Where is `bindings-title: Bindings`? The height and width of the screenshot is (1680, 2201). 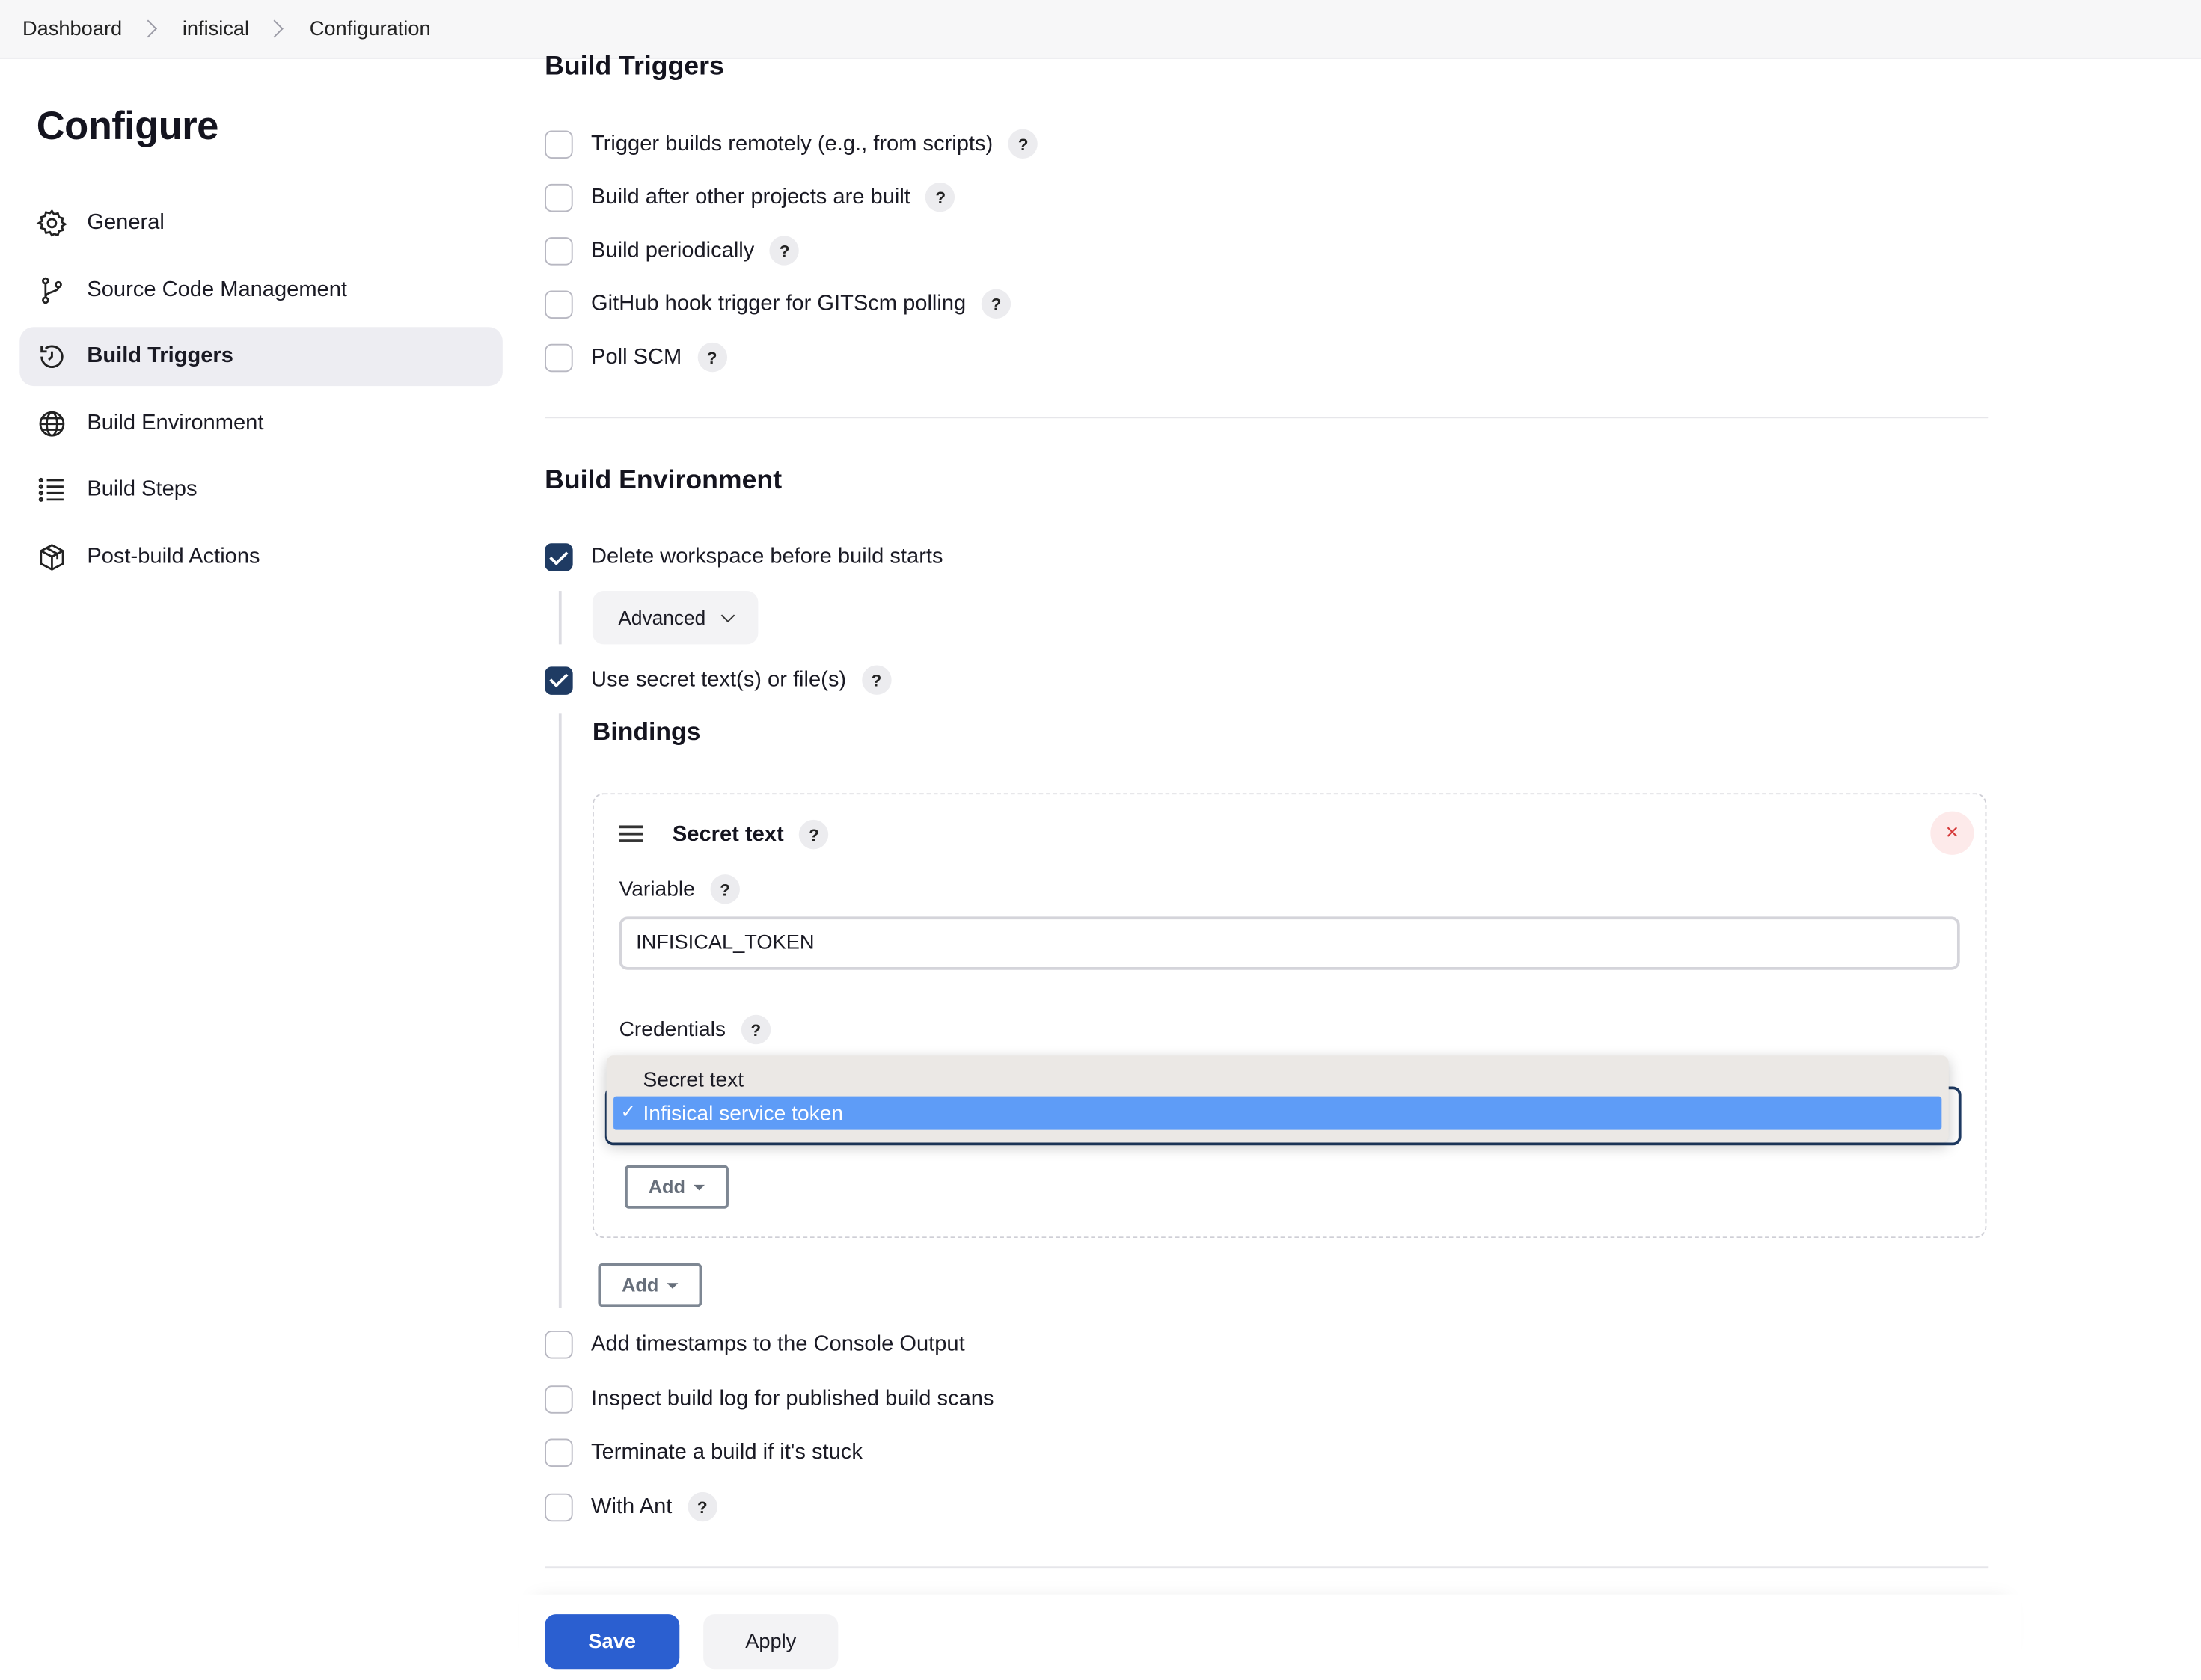 bindings-title: Bindings is located at coordinates (646, 731).